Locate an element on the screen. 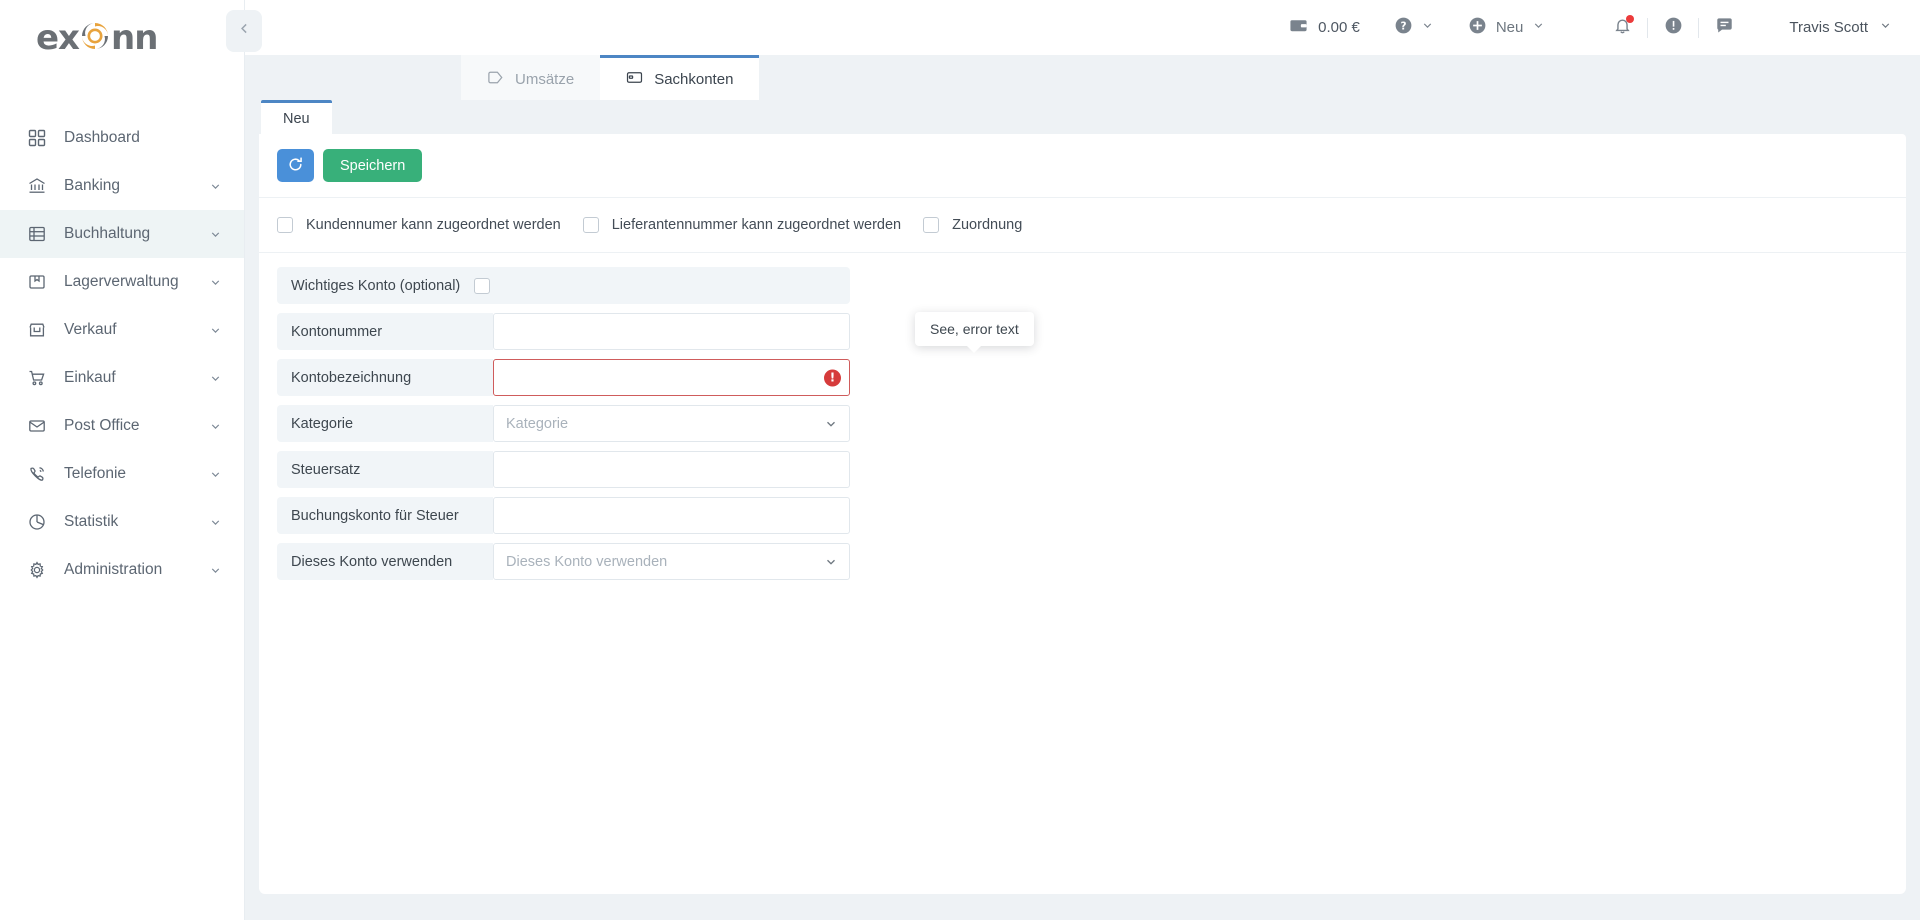 The image size is (1920, 920). form-row-wichtiges-konto: Wichtiges Konto (optional) is located at coordinates (563, 285).